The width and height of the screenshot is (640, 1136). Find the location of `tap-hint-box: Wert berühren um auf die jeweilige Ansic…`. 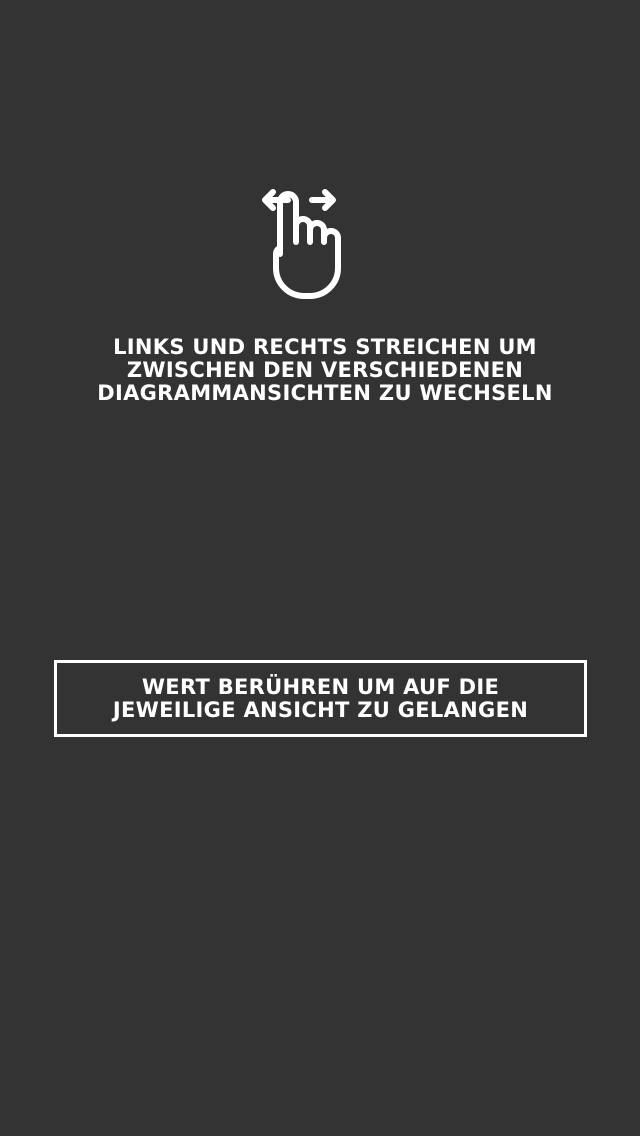

tap-hint-box: Wert berühren um auf die jeweilige Ansic… is located at coordinates (320, 698).